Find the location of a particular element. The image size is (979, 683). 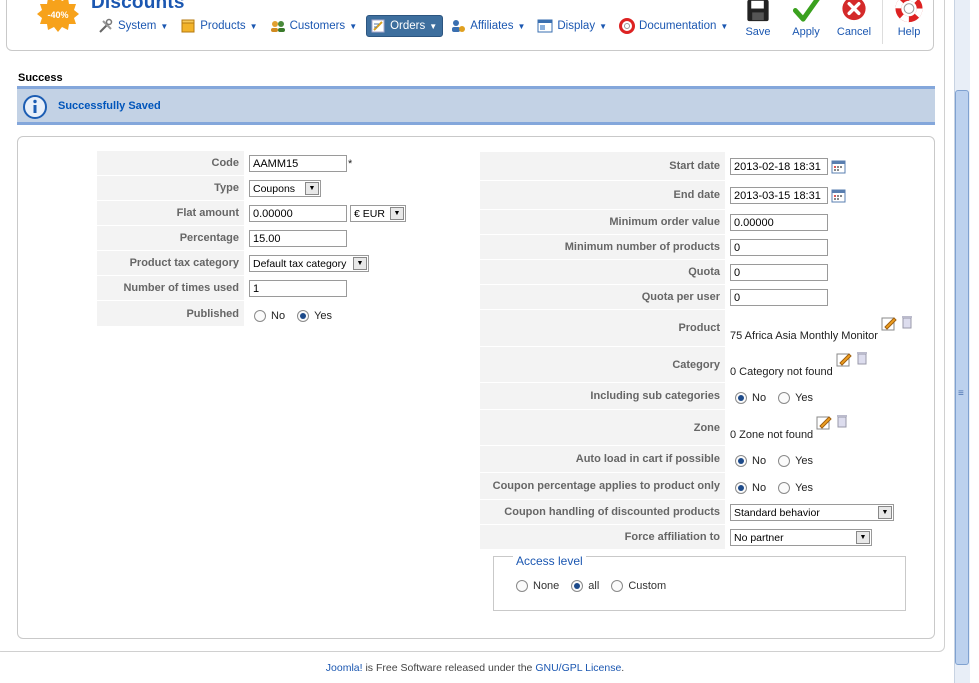

quota-input is located at coordinates (779, 272).